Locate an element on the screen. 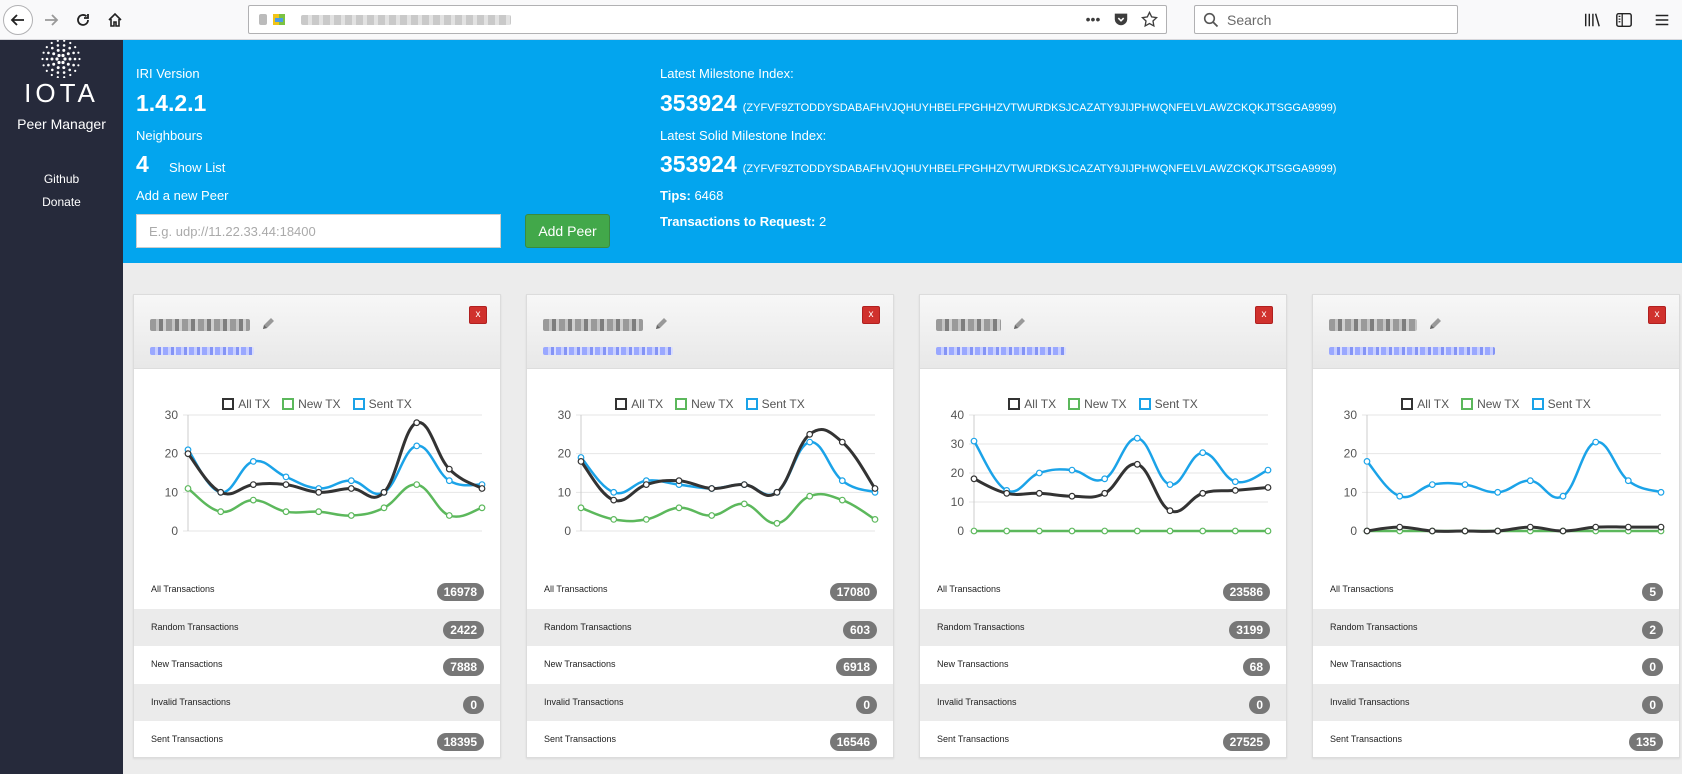 The height and width of the screenshot is (774, 1682). sidebar-toggle-button is located at coordinates (1624, 20).